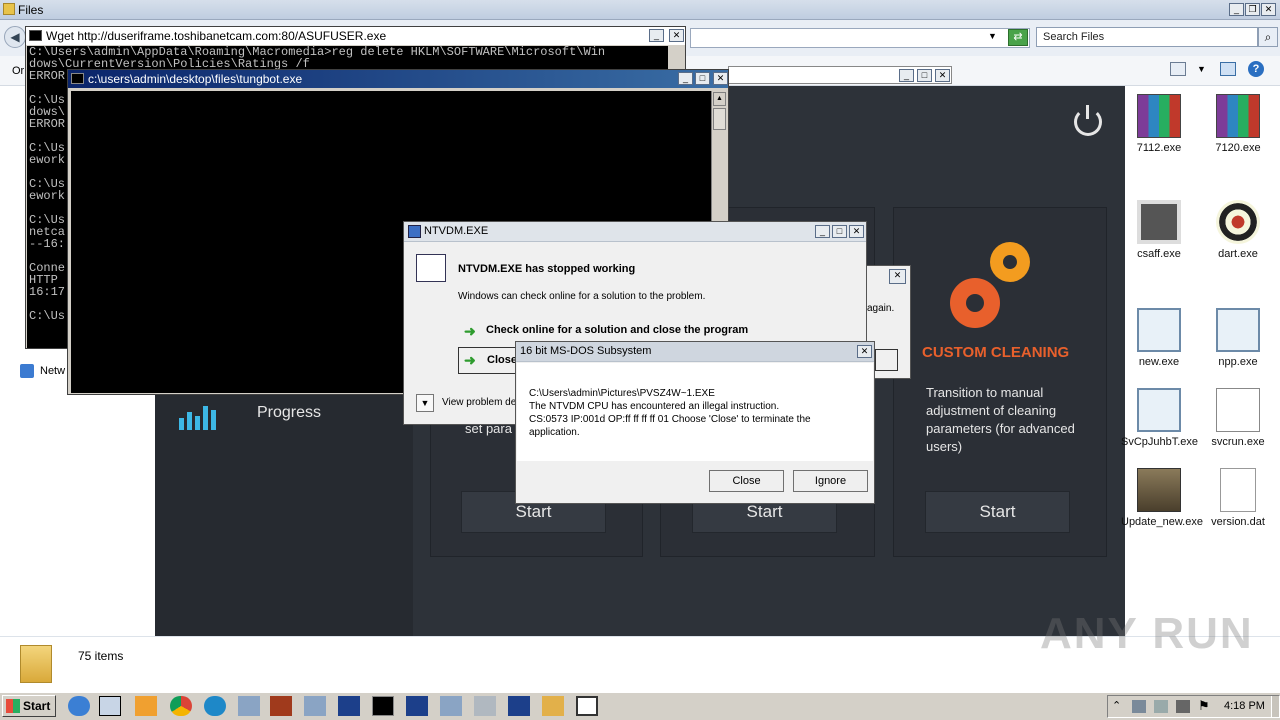 This screenshot has height=720, width=1280. What do you see at coordinates (1238, 230) in the screenshot?
I see `desktop-icon: dart.exe` at bounding box center [1238, 230].